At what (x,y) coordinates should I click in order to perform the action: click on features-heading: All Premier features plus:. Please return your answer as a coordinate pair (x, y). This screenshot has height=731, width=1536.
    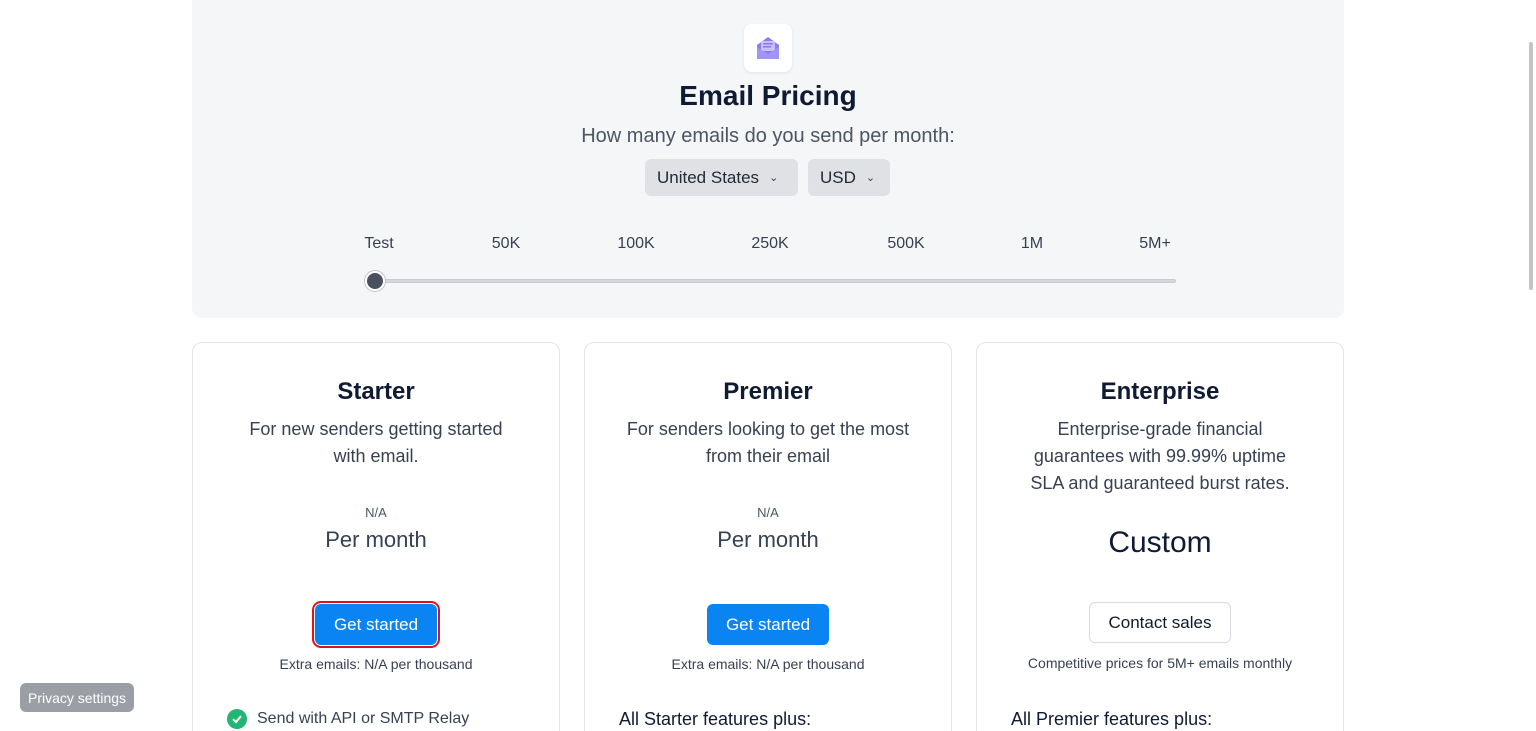
    Looking at the image, I should click on (1112, 719).